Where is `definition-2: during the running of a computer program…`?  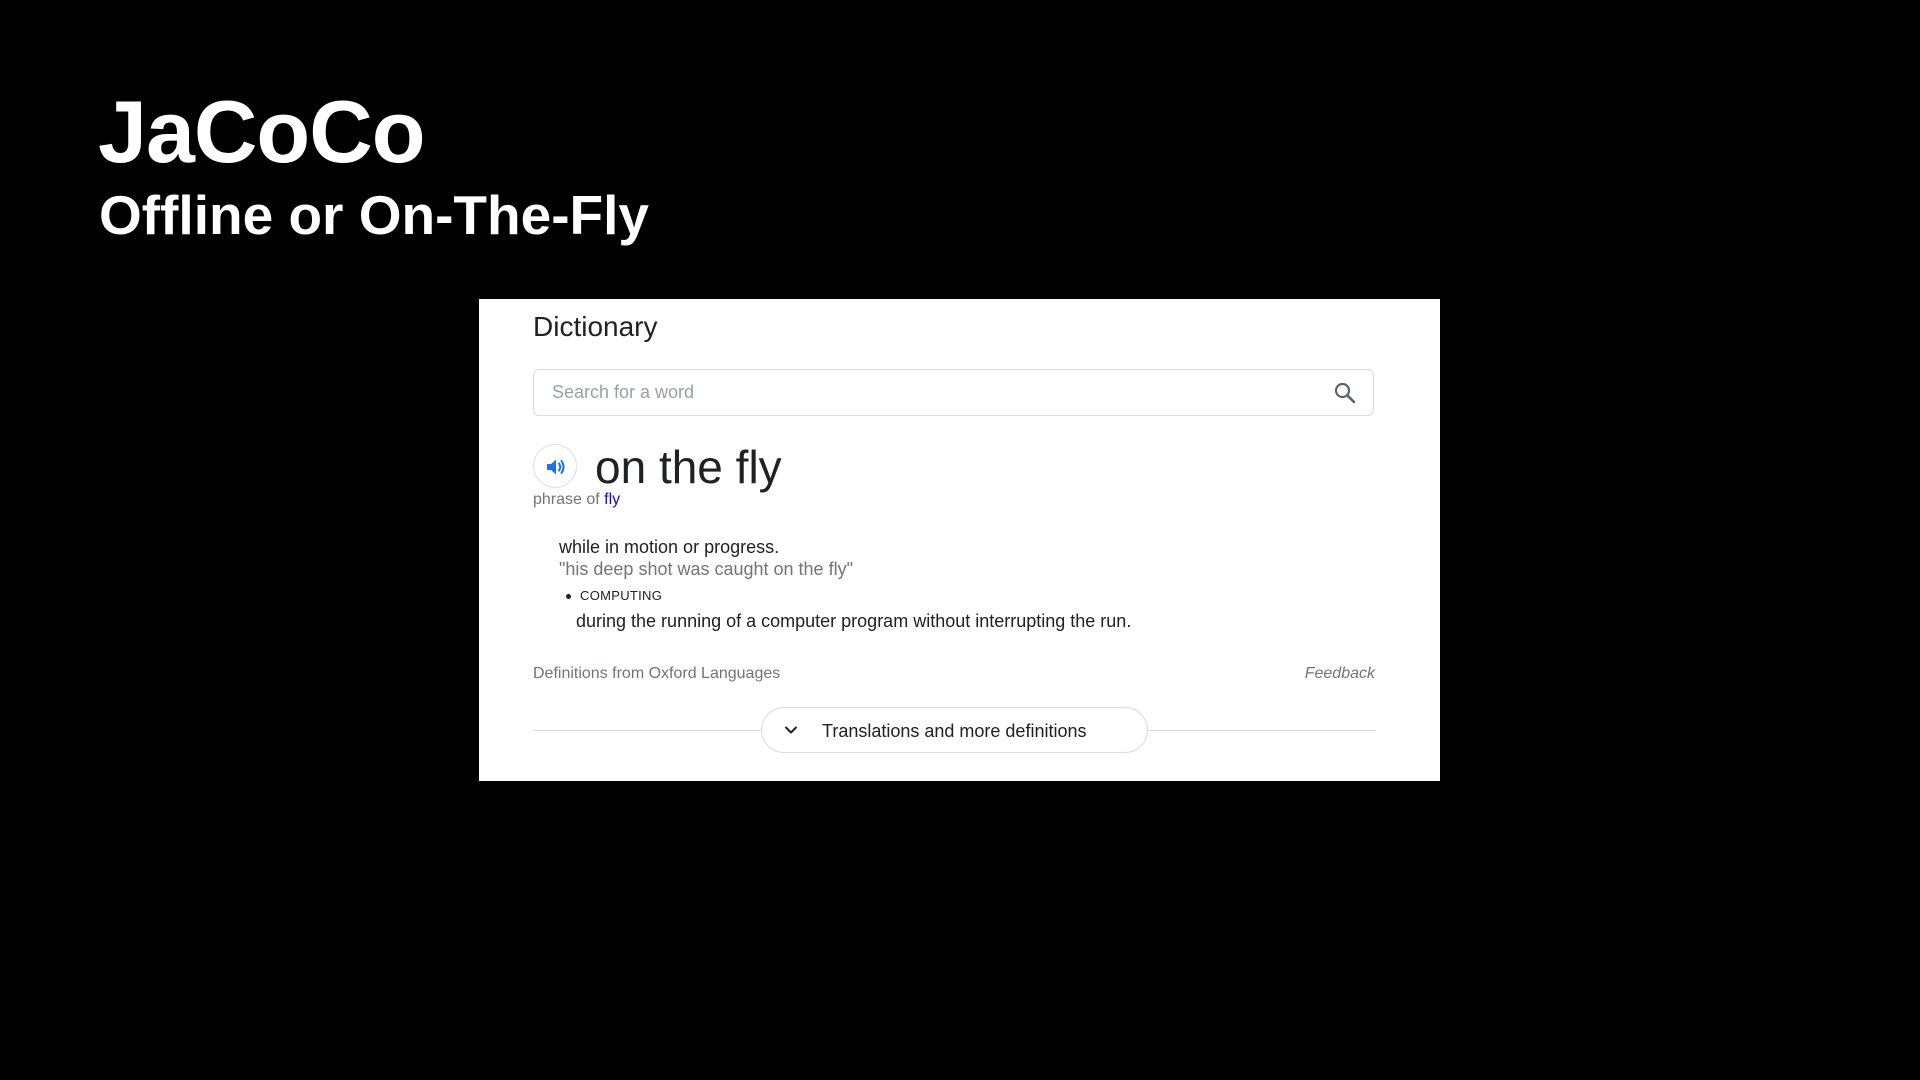
definition-2: during the running of a computer program… is located at coordinates (854, 621).